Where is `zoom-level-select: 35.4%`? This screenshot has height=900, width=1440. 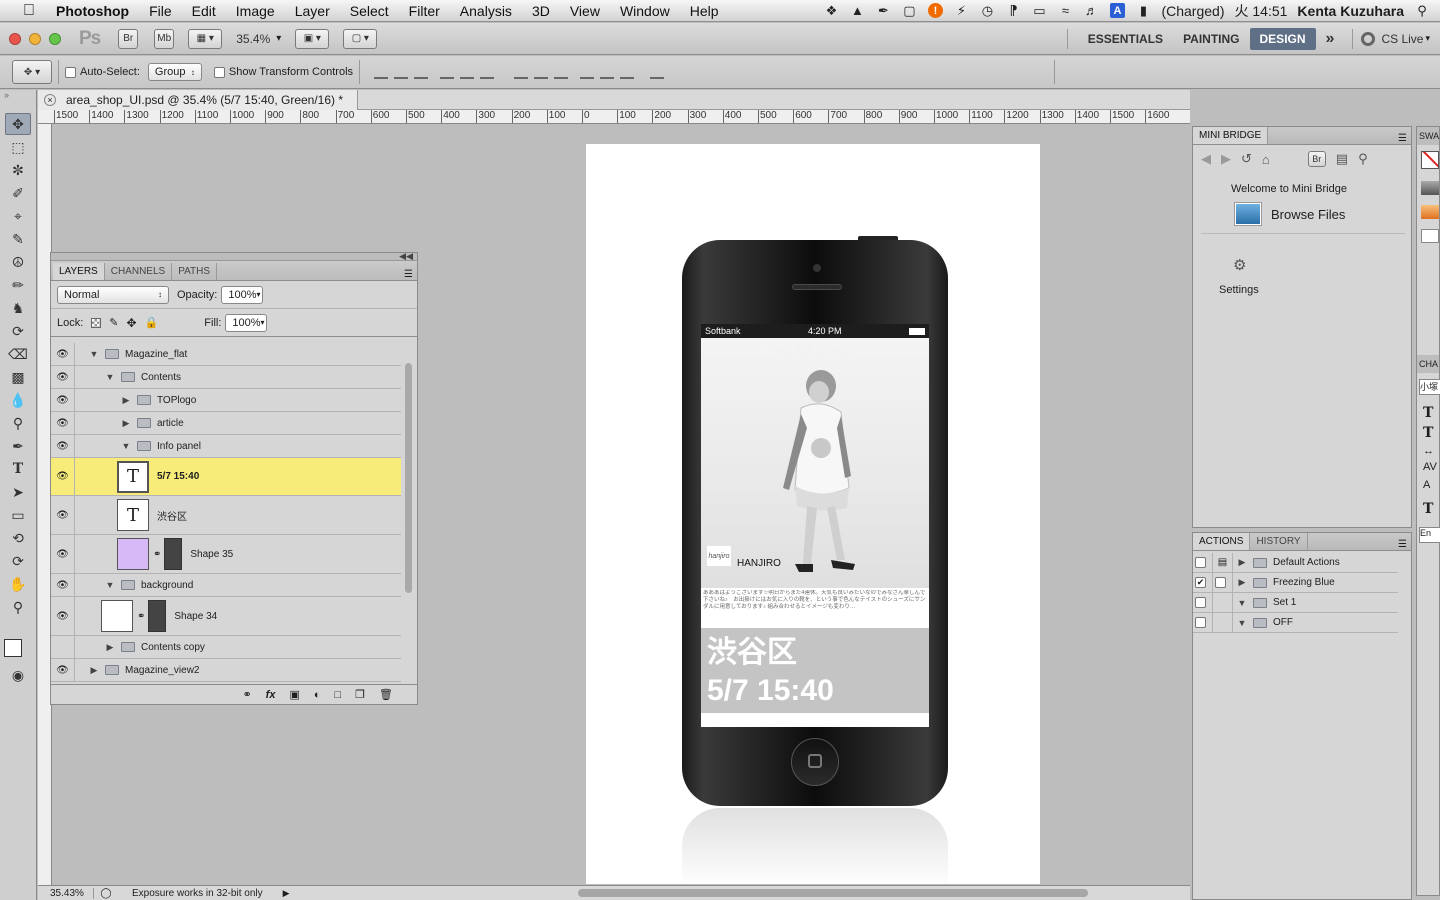 zoom-level-select: 35.4% is located at coordinates (253, 39).